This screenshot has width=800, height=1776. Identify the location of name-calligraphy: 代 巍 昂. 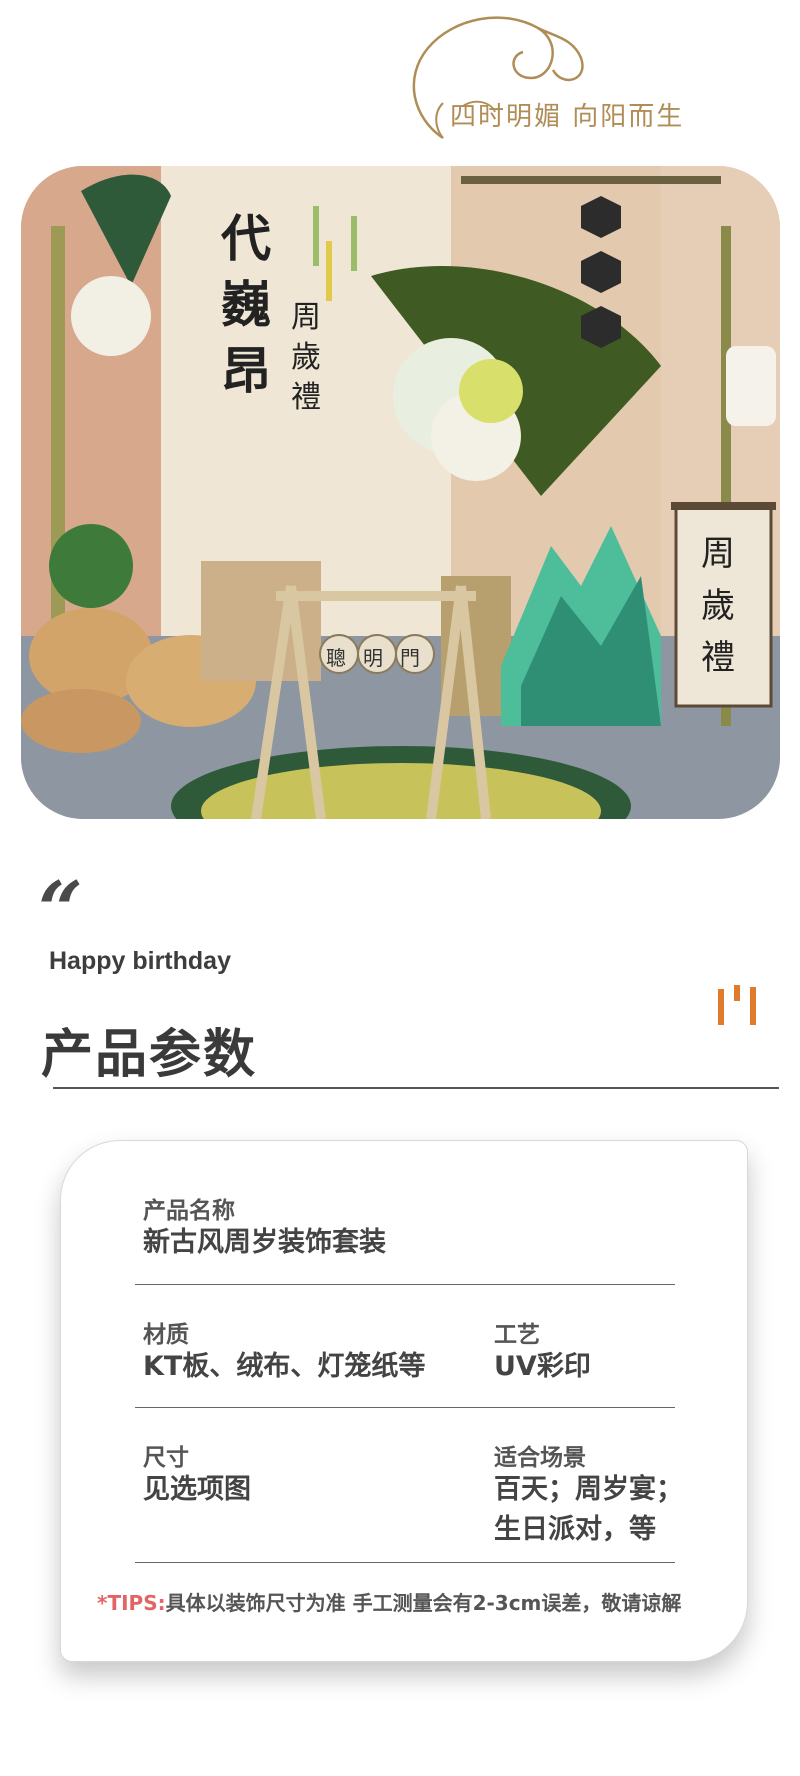
(246, 305).